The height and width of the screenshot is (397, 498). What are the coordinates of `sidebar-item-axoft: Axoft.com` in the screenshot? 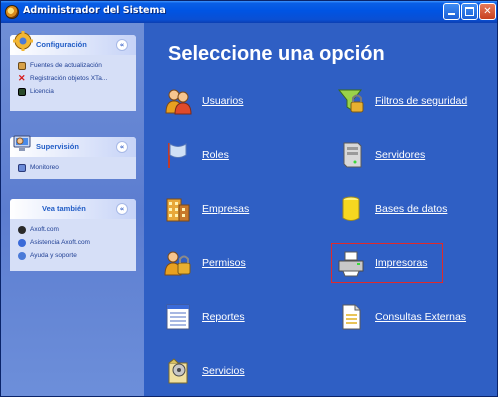 It's located at (74, 229).